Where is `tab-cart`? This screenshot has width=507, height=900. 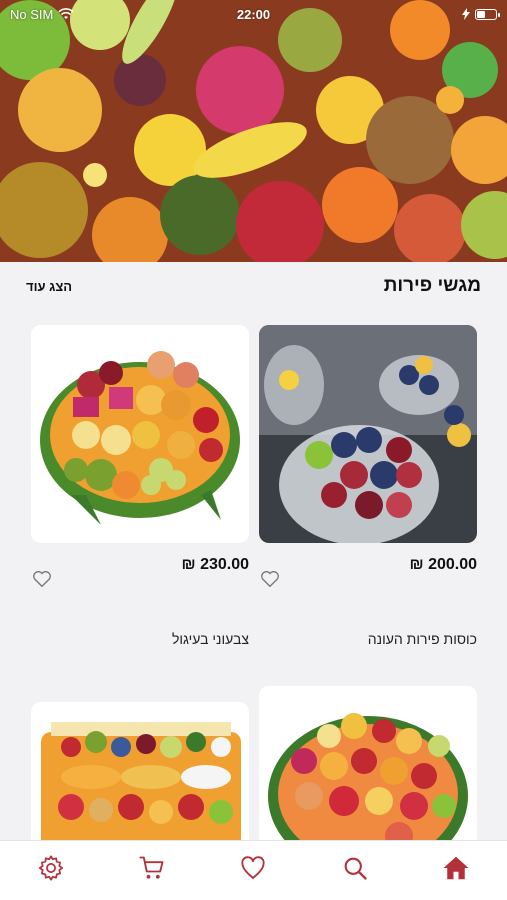
tab-cart is located at coordinates (152, 868).